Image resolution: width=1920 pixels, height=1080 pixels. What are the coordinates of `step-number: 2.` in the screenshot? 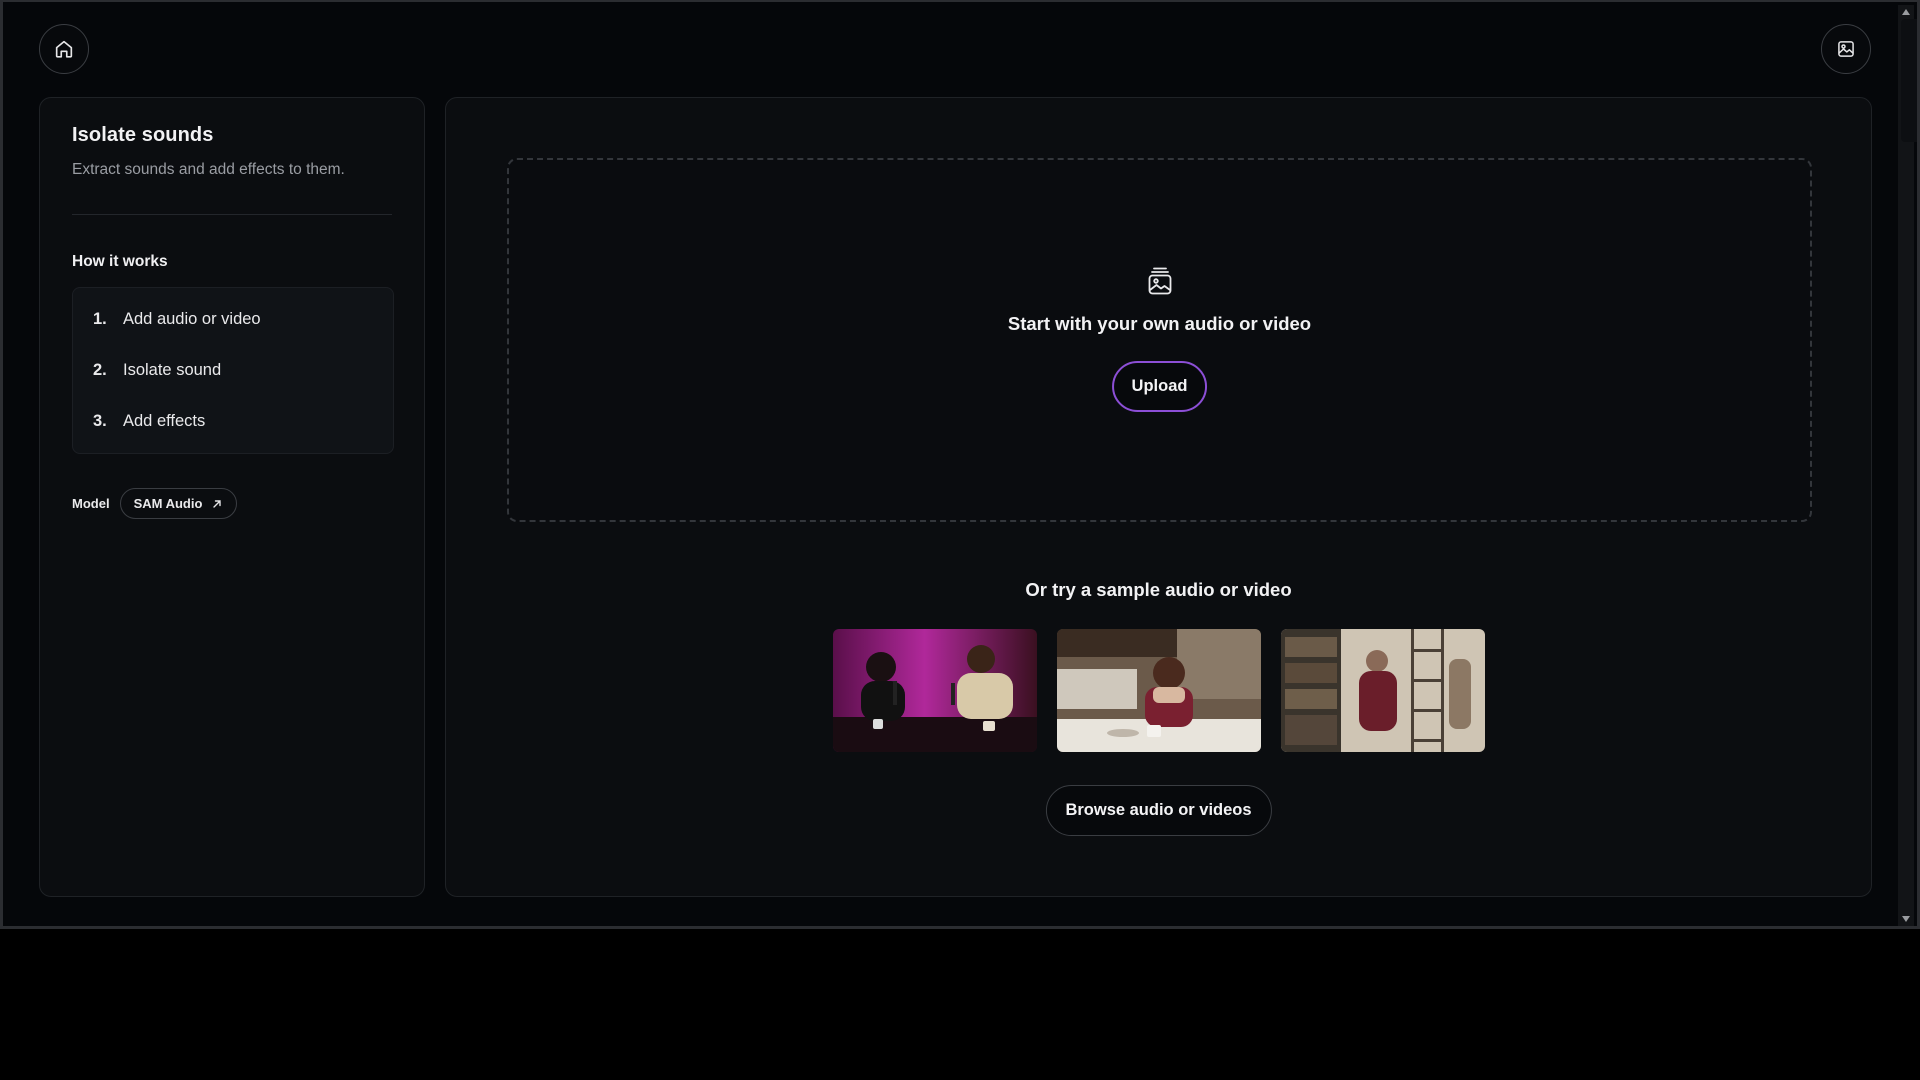 It's located at (100, 370).